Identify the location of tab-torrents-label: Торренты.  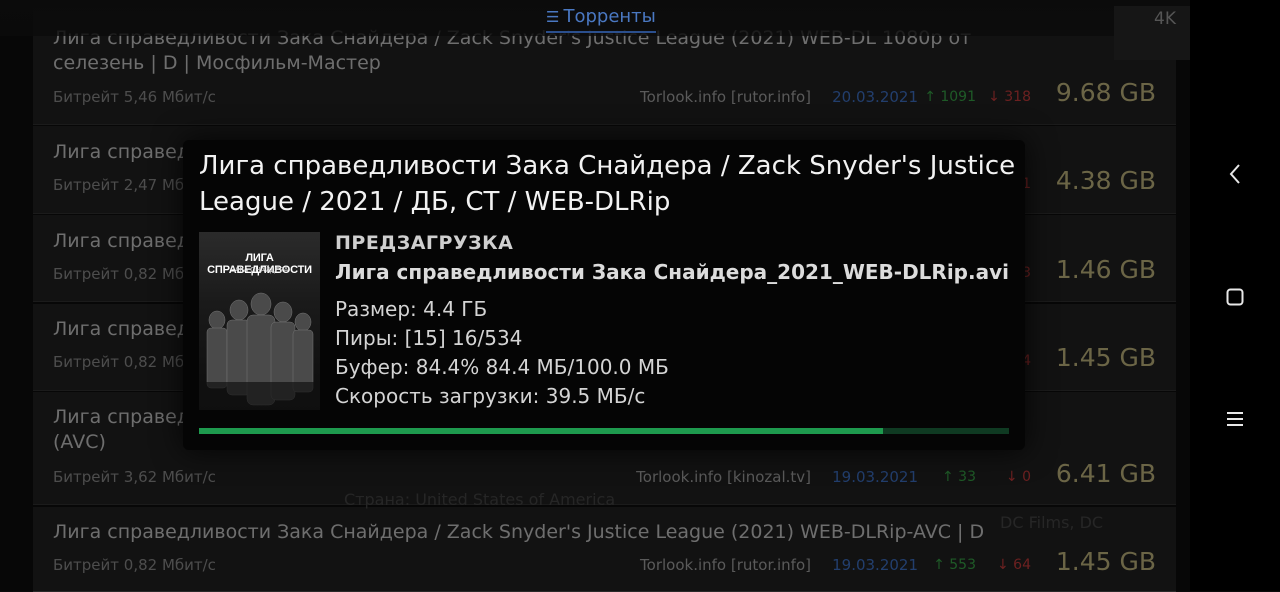
(609, 16).